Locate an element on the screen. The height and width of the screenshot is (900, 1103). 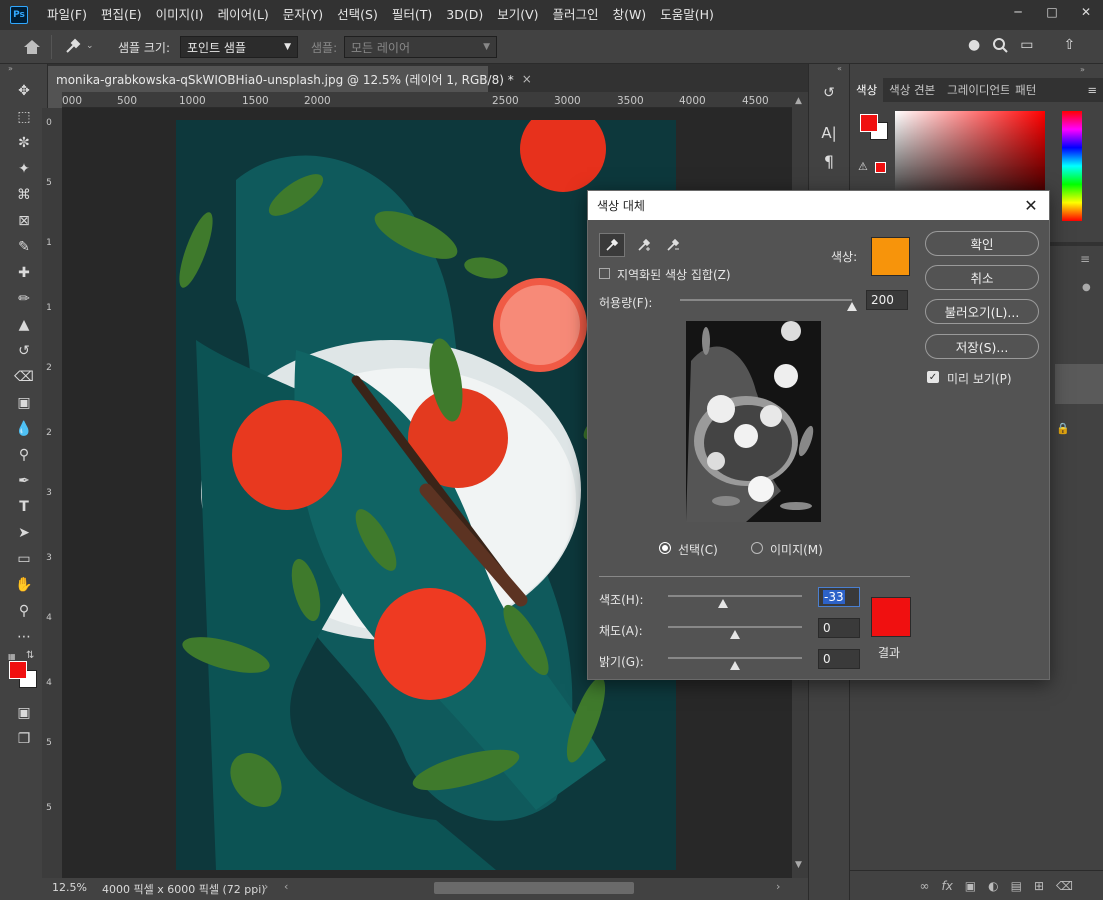
user-icon: ● is located at coordinates (974, 45).